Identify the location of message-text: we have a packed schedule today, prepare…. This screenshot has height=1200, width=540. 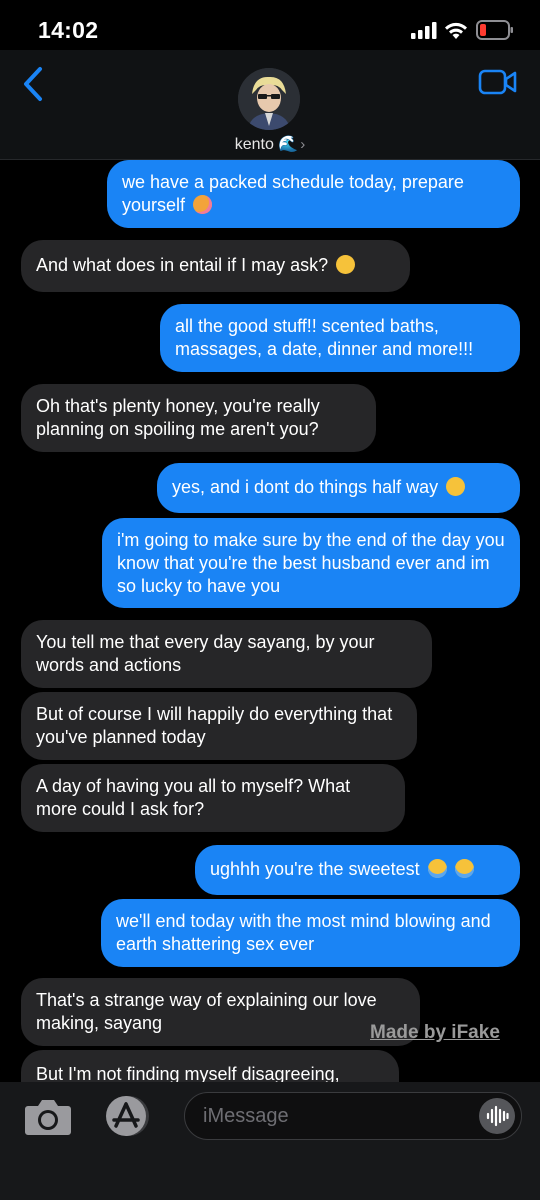
(293, 193).